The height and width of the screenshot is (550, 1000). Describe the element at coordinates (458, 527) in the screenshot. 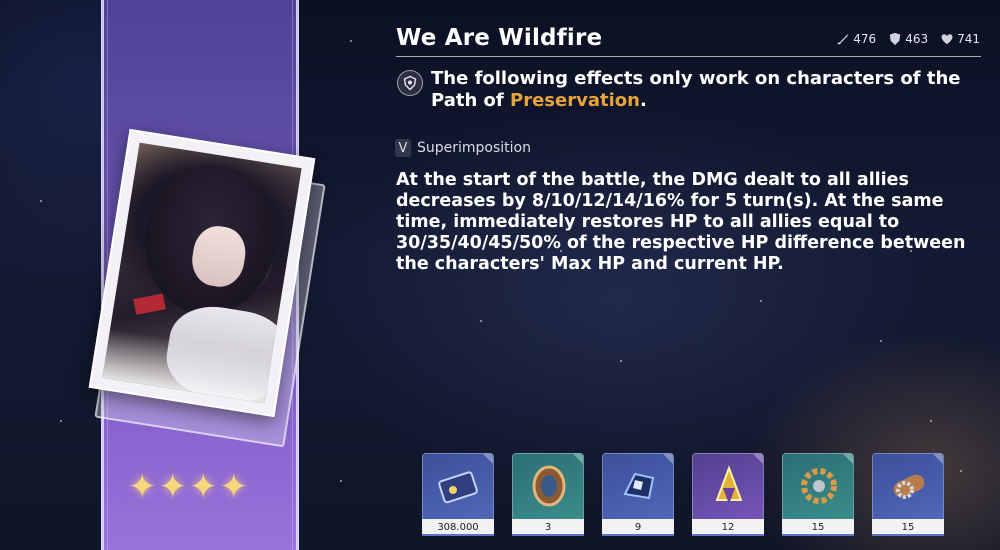

I see `material-count: 308.000` at that location.